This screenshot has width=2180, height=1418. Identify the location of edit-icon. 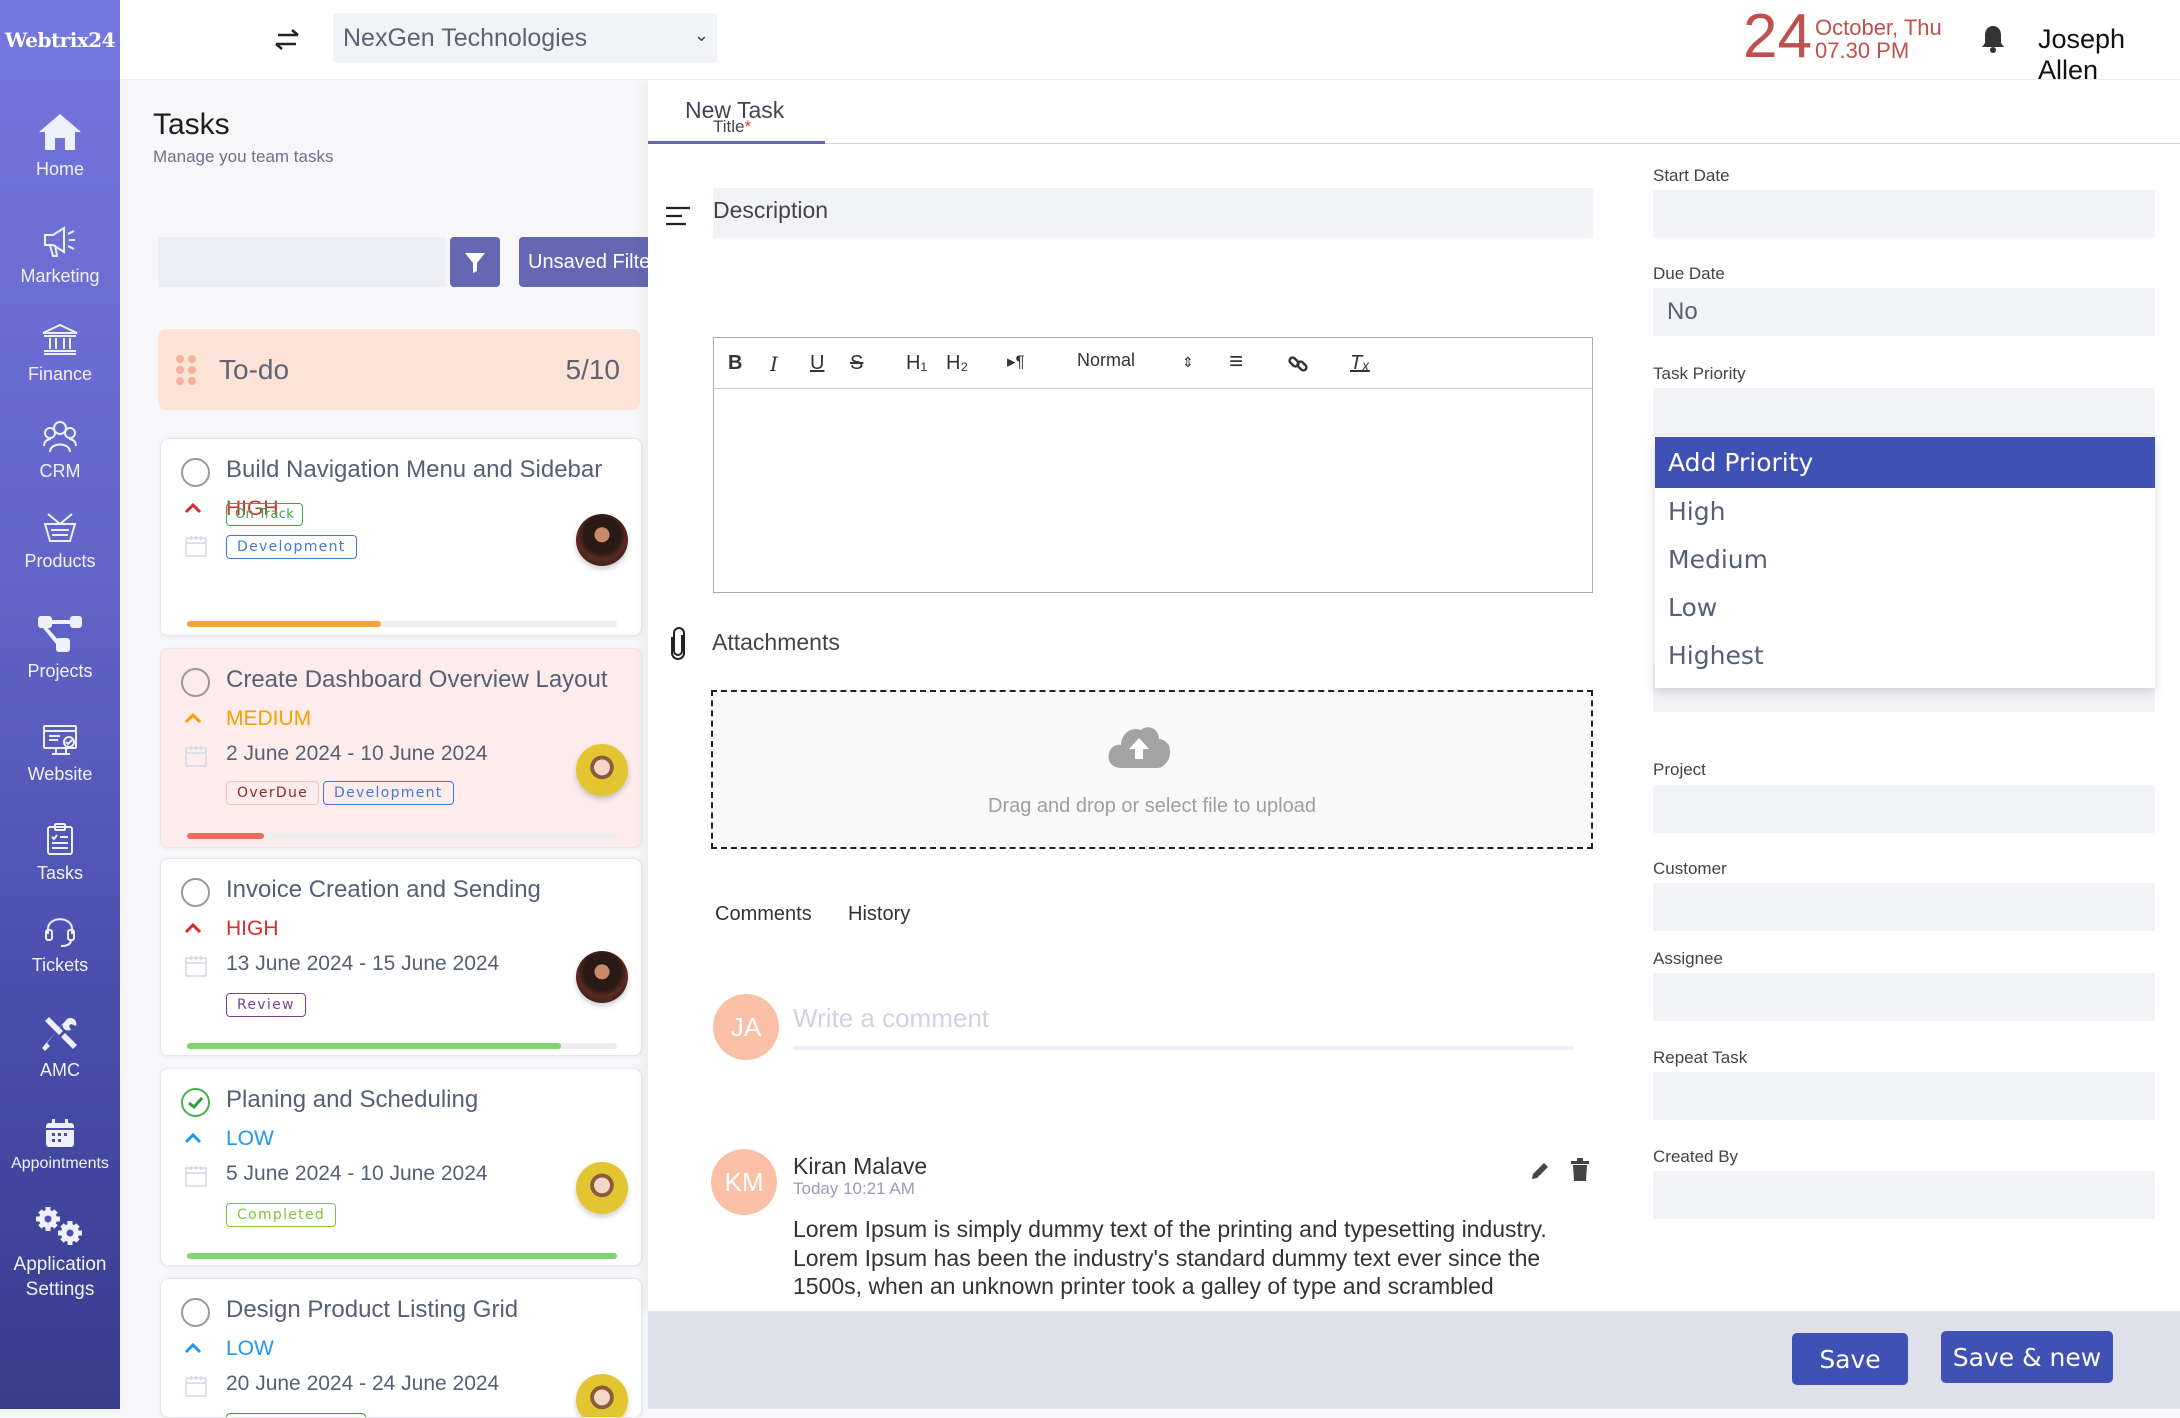
(1540, 1171).